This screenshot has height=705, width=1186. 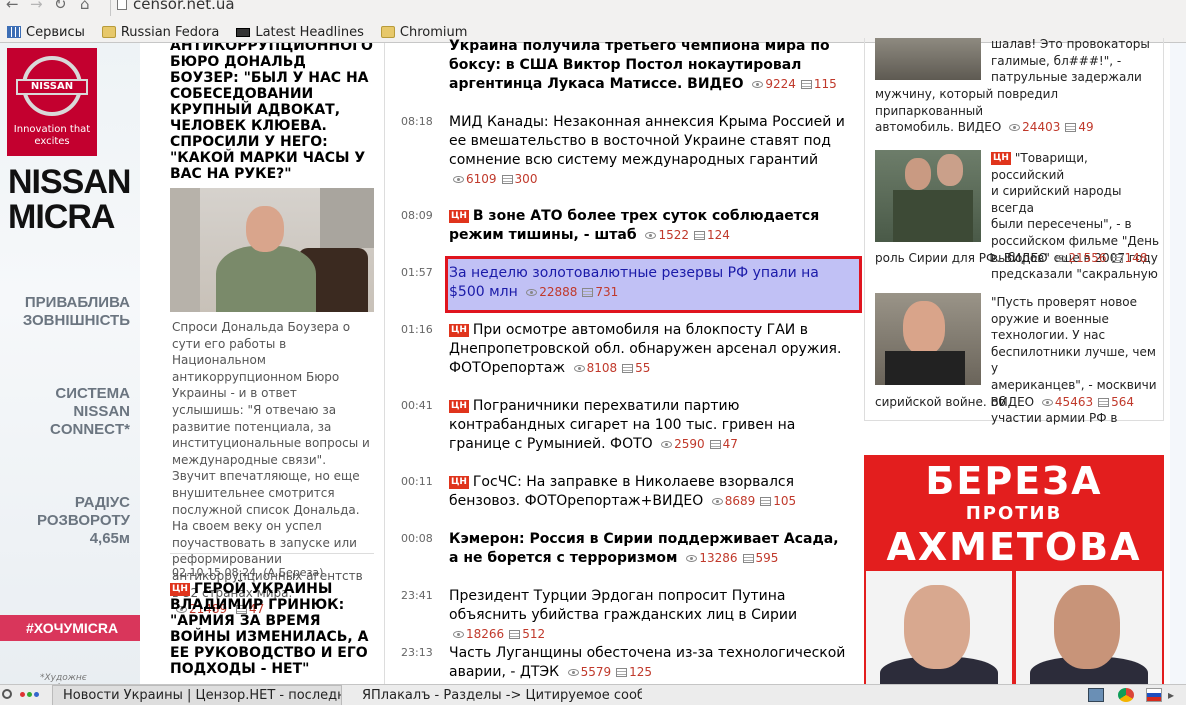 I want to click on video-stats: 45463 564, so click(x=1086, y=402).